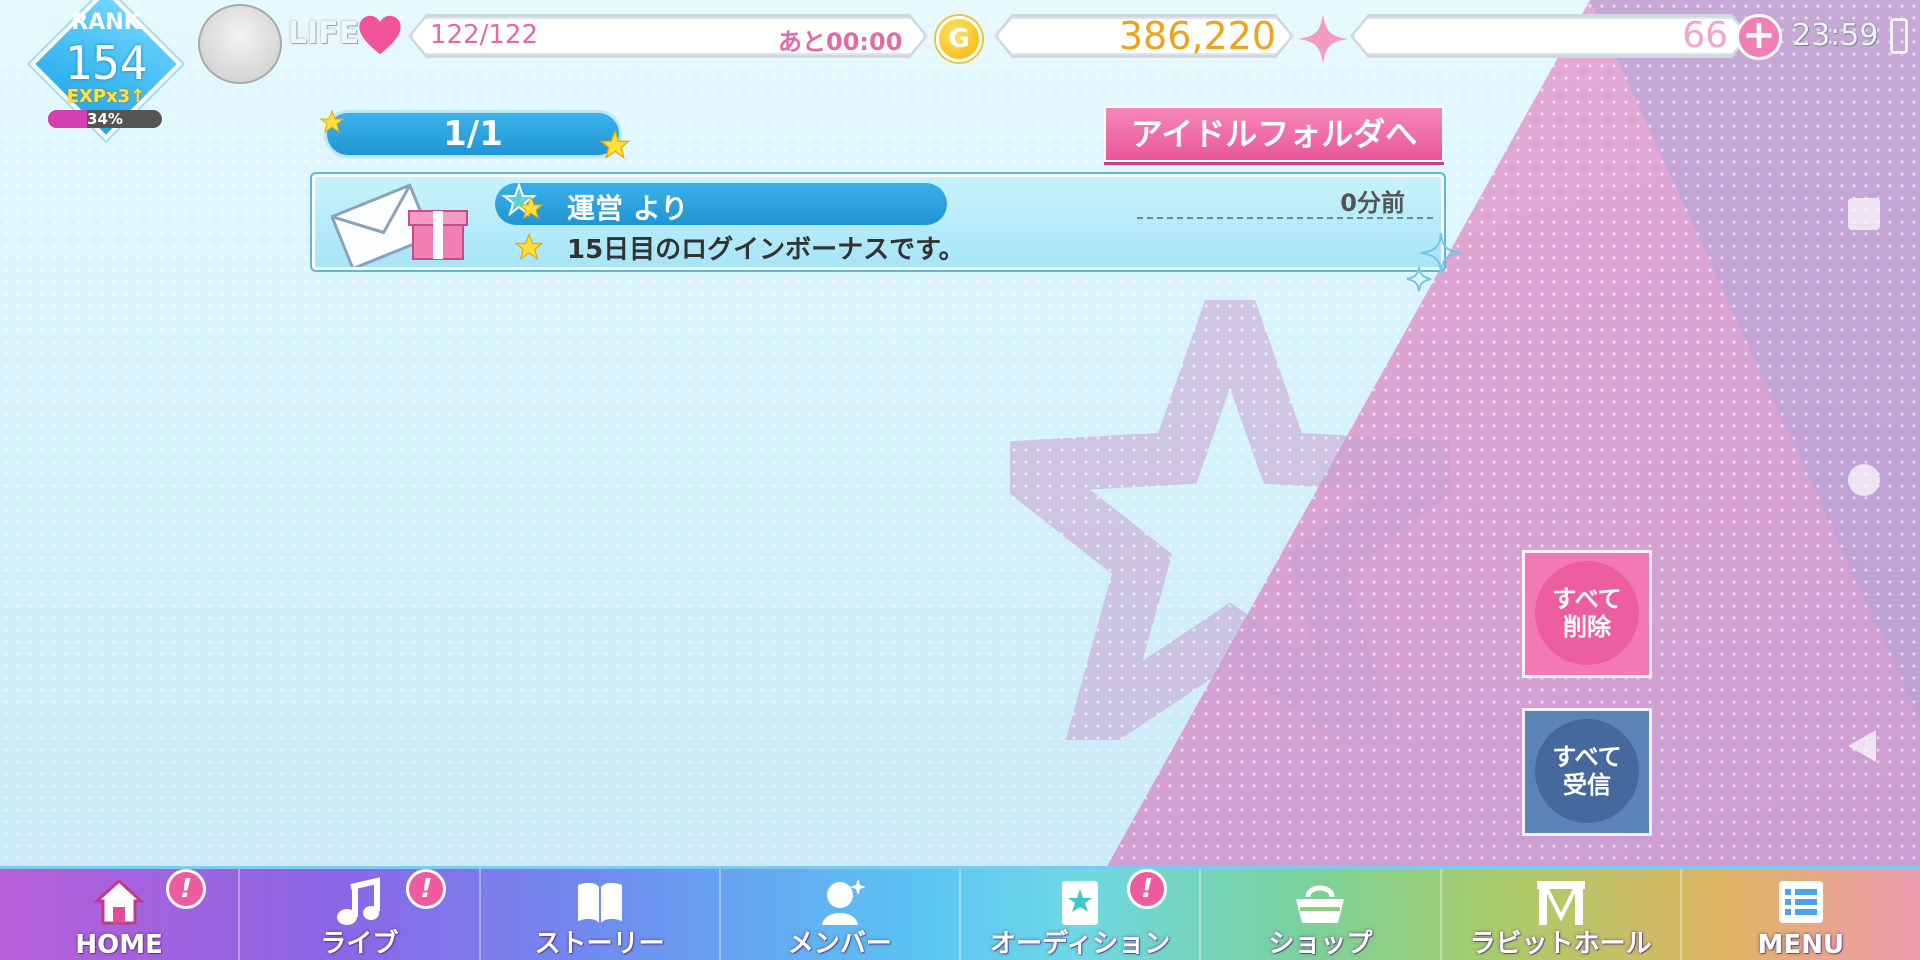 This screenshot has width=1920, height=960. I want to click on home-icon, so click(119, 901).